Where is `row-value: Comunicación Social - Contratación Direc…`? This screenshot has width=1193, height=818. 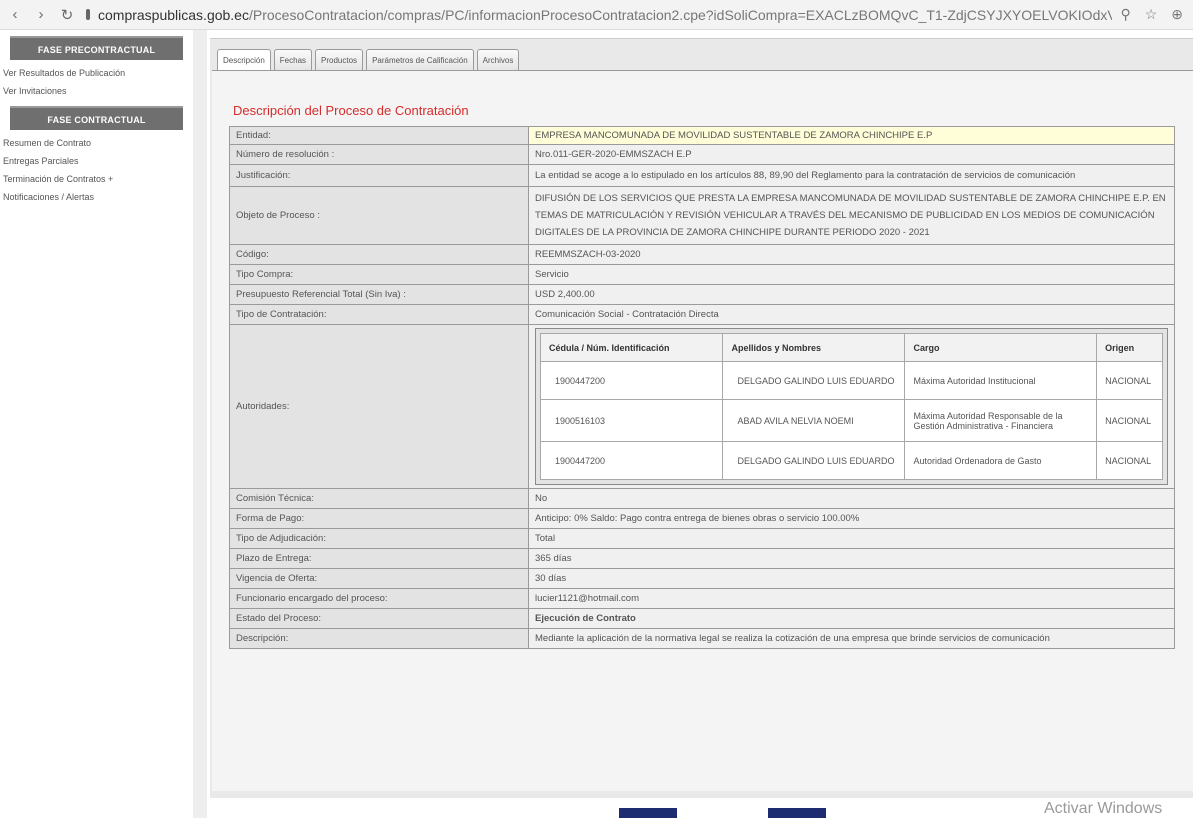 row-value: Comunicación Social - Contratación Direc… is located at coordinates (851, 314).